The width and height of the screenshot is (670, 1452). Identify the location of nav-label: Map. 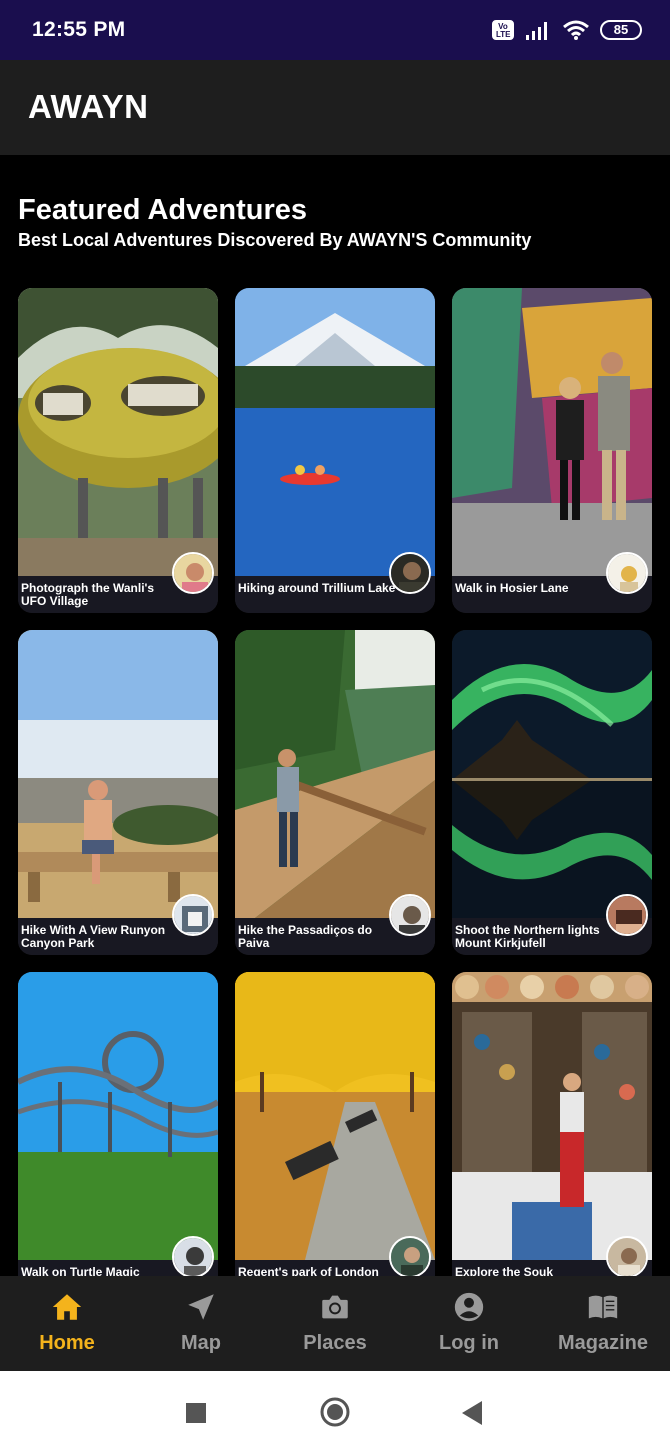
(201, 1343).